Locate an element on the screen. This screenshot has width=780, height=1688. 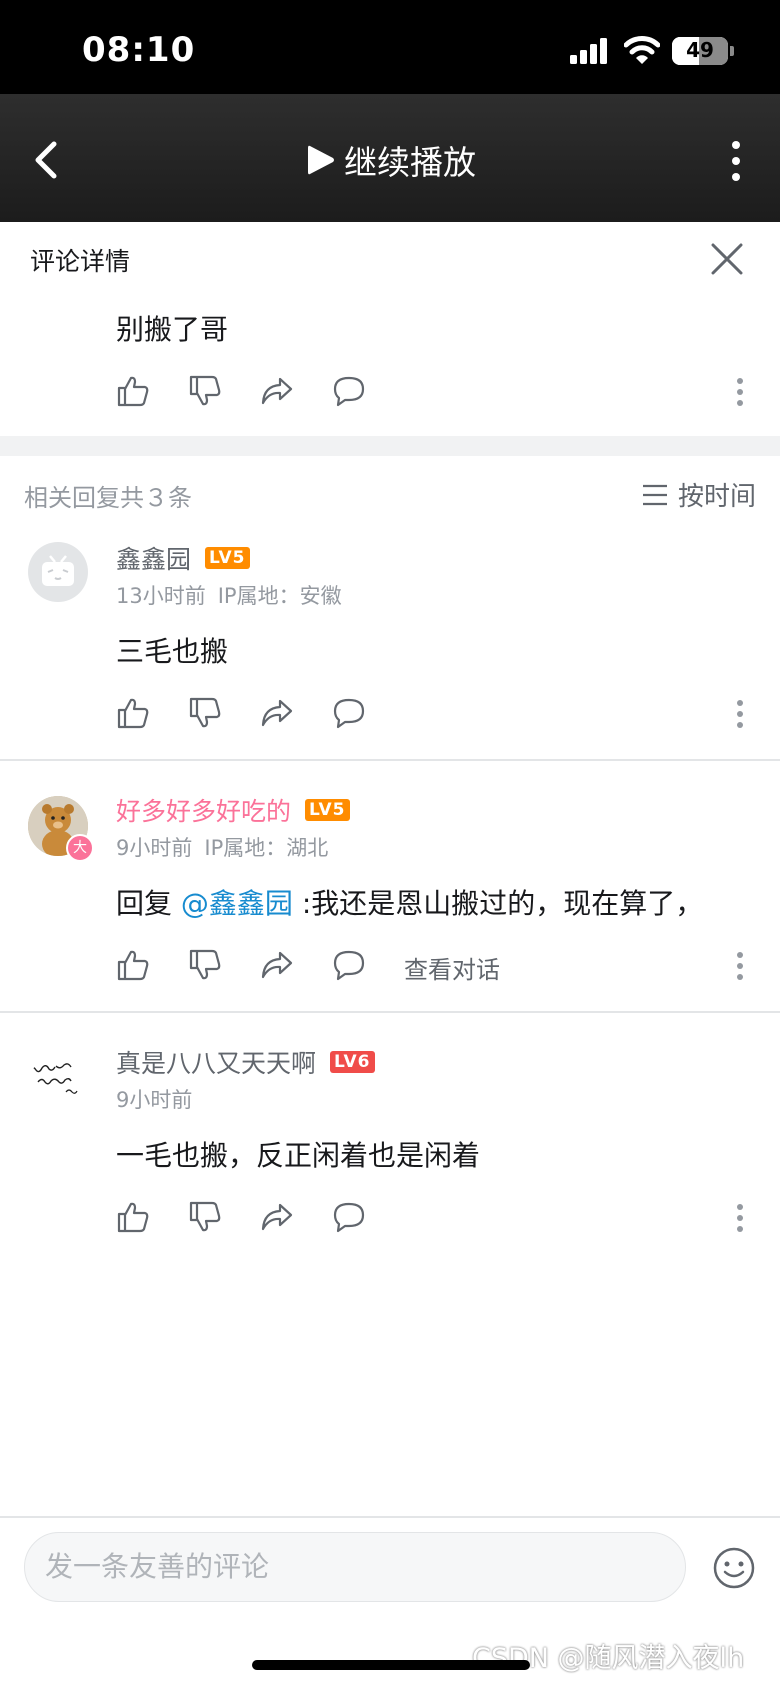
sort-by-time-button: 按时间 is located at coordinates (699, 494).